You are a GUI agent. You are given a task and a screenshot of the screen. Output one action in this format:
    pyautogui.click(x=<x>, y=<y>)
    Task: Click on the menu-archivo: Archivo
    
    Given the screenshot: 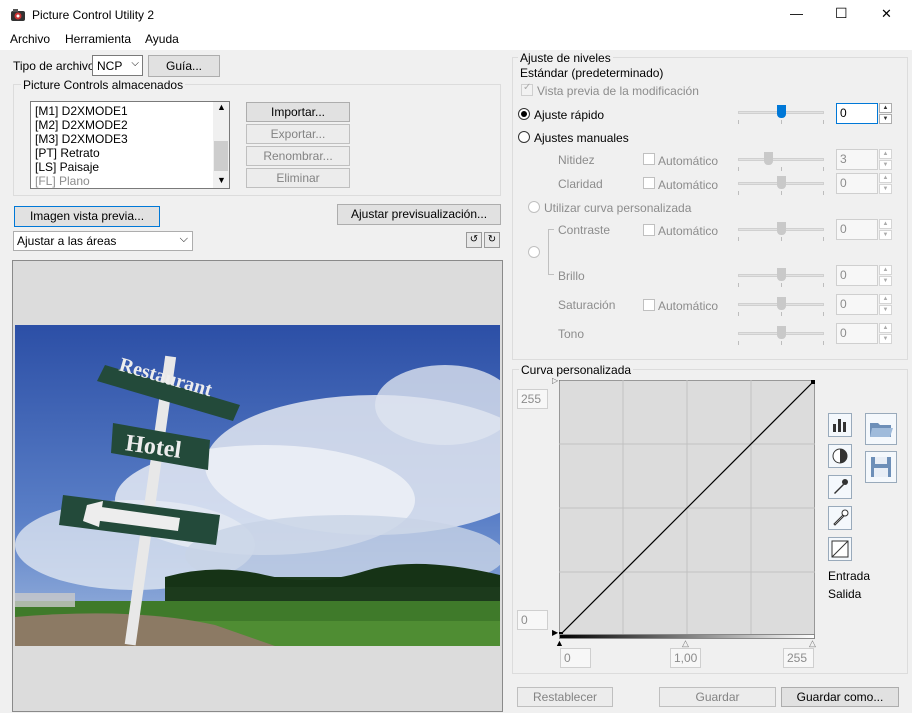 What is the action you would take?
    pyautogui.click(x=30, y=39)
    